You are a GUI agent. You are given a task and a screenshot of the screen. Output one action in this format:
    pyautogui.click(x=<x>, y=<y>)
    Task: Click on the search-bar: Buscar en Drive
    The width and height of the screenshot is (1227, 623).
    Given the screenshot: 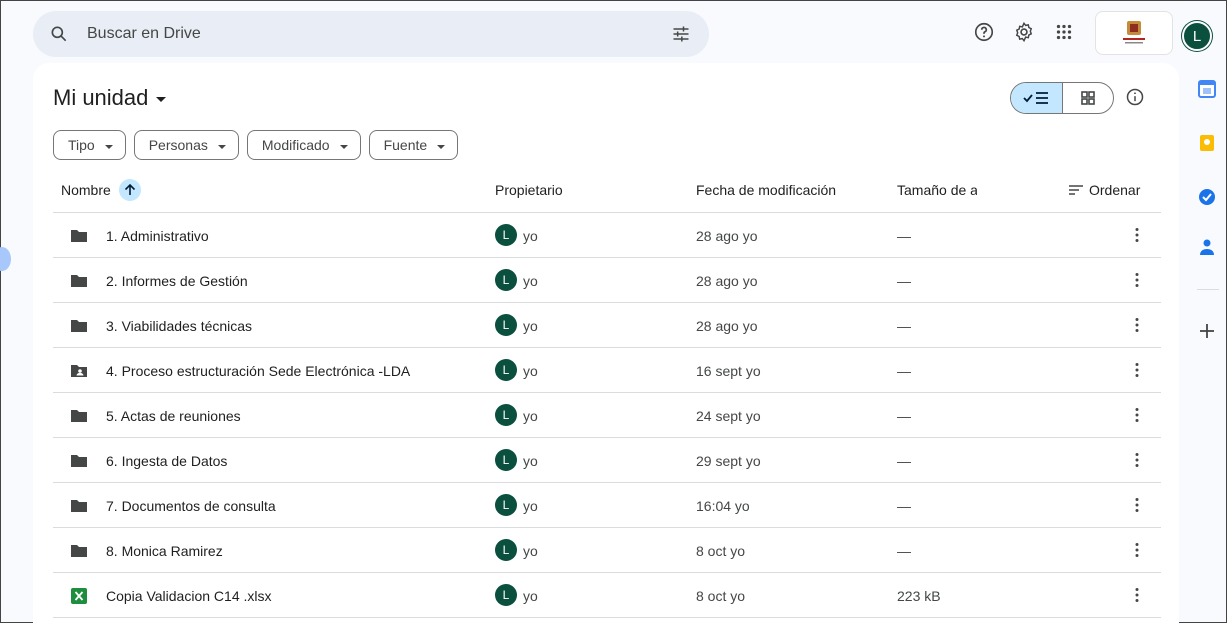 What is the action you would take?
    pyautogui.click(x=371, y=34)
    